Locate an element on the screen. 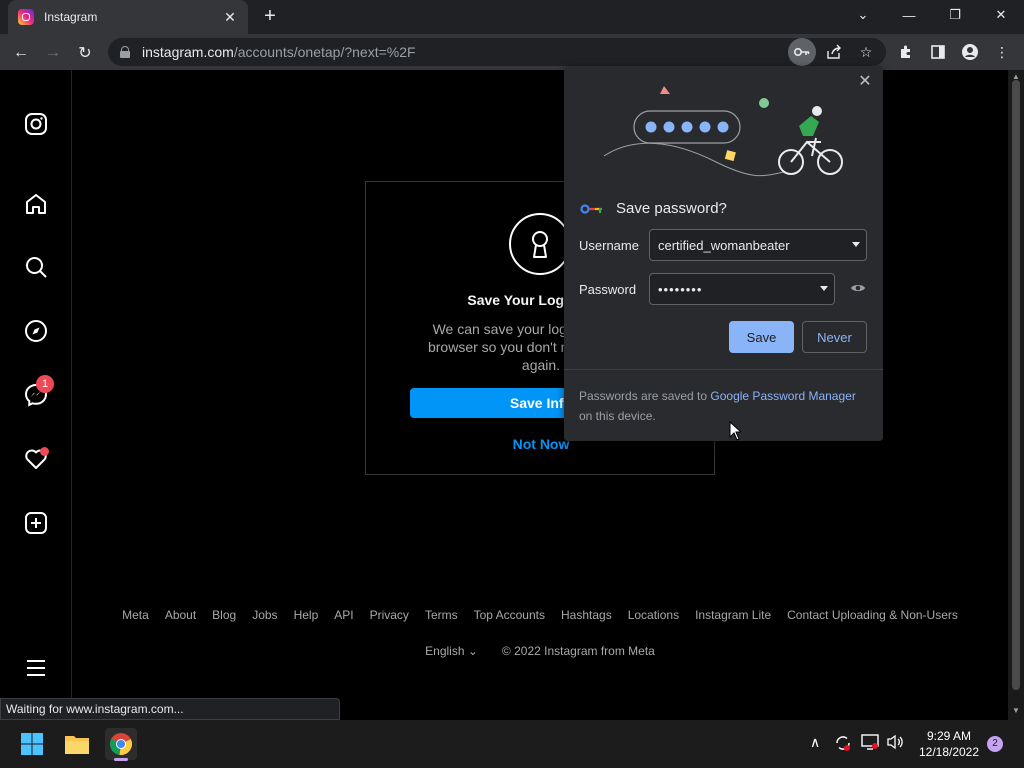  copyright-text: © 2022 Instagram from Meta is located at coordinates (578, 651).